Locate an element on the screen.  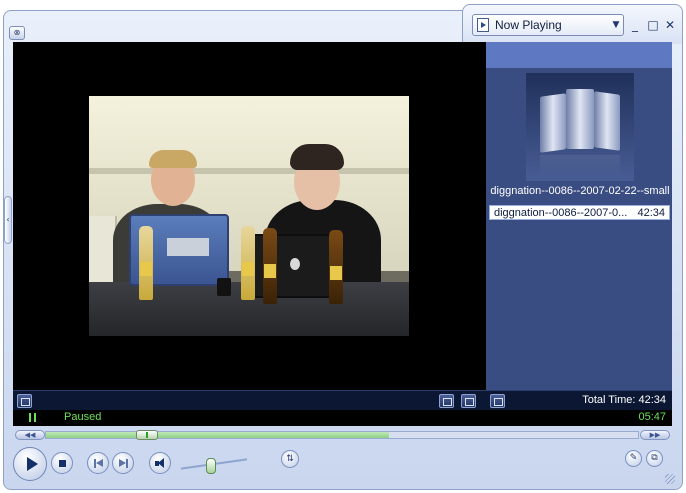
collapse-handle-icon: ‹ is located at coordinates (8, 220).